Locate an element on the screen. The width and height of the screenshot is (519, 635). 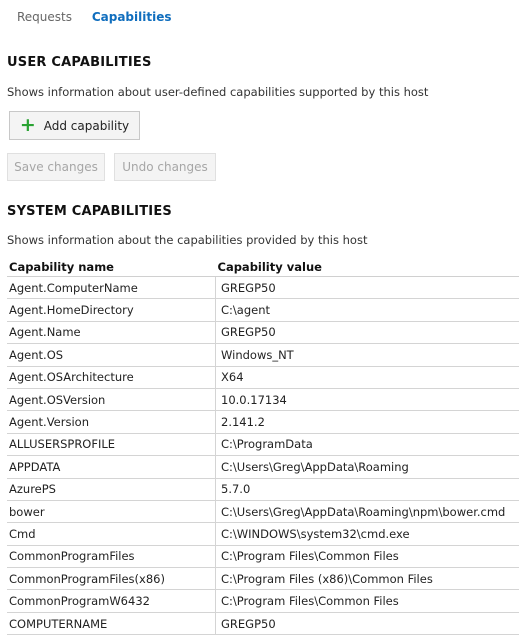
table-row: Agent.OSVersion10.0.17134 is located at coordinates (263, 399).